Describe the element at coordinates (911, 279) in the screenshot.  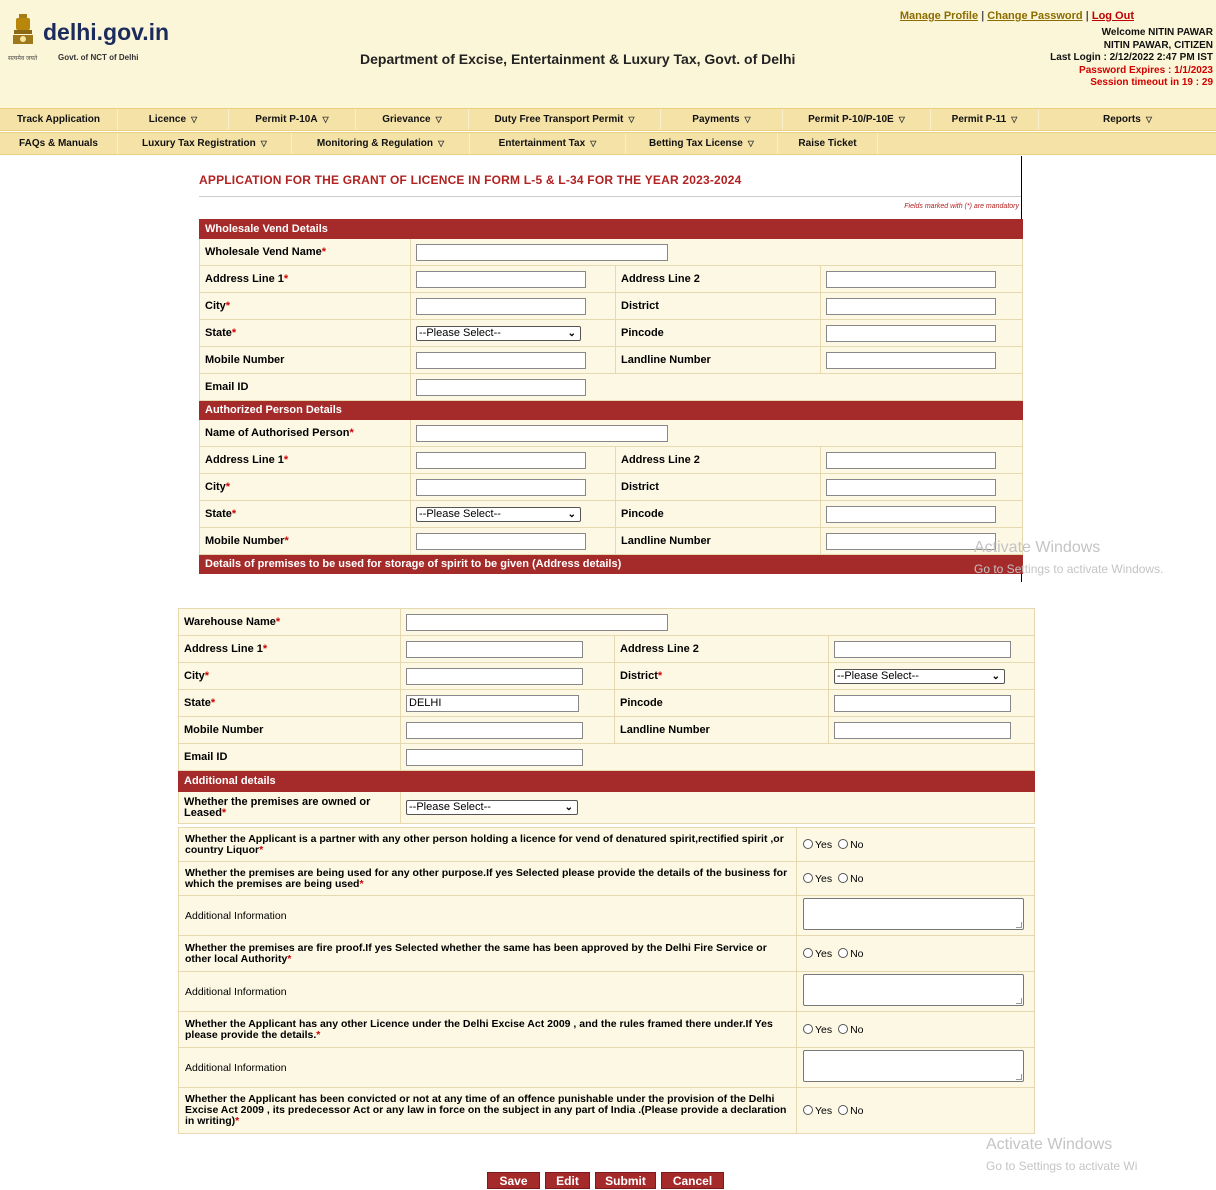
I see `wholesale-address-2-input` at that location.